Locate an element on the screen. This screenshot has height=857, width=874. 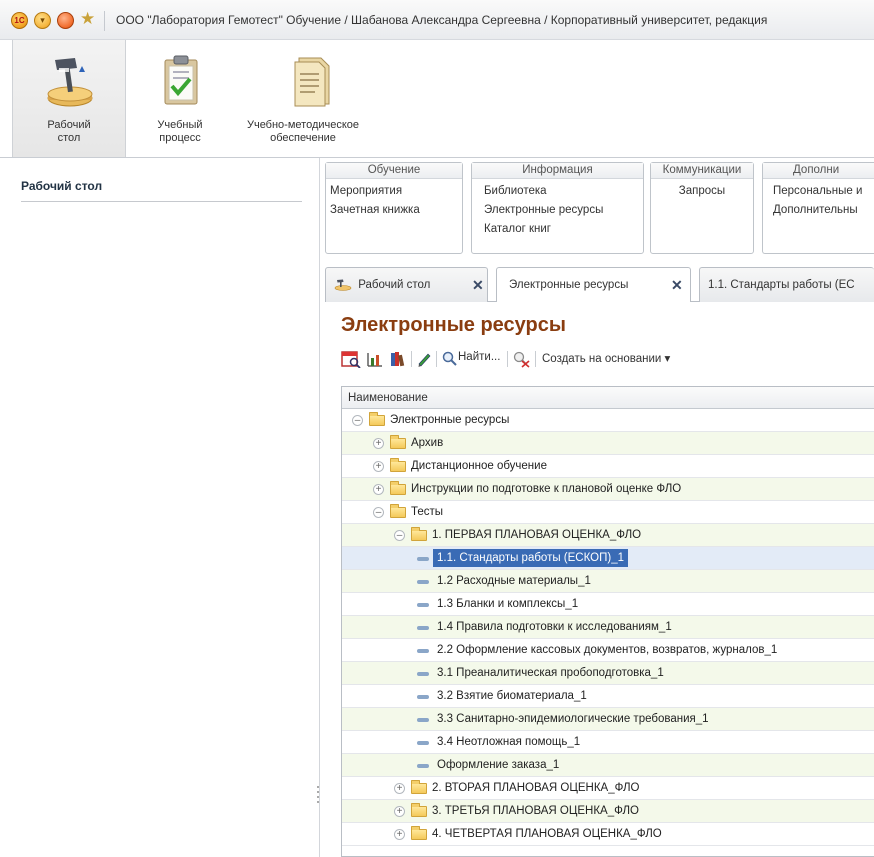
nav-personal: Персональные и is located at coordinates (823, 191).